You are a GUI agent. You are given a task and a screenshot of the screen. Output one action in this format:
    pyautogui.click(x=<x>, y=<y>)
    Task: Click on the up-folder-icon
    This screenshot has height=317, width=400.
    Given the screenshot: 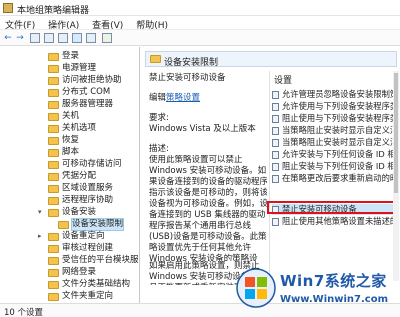 What is the action you would take?
    pyautogui.click(x=35, y=38)
    